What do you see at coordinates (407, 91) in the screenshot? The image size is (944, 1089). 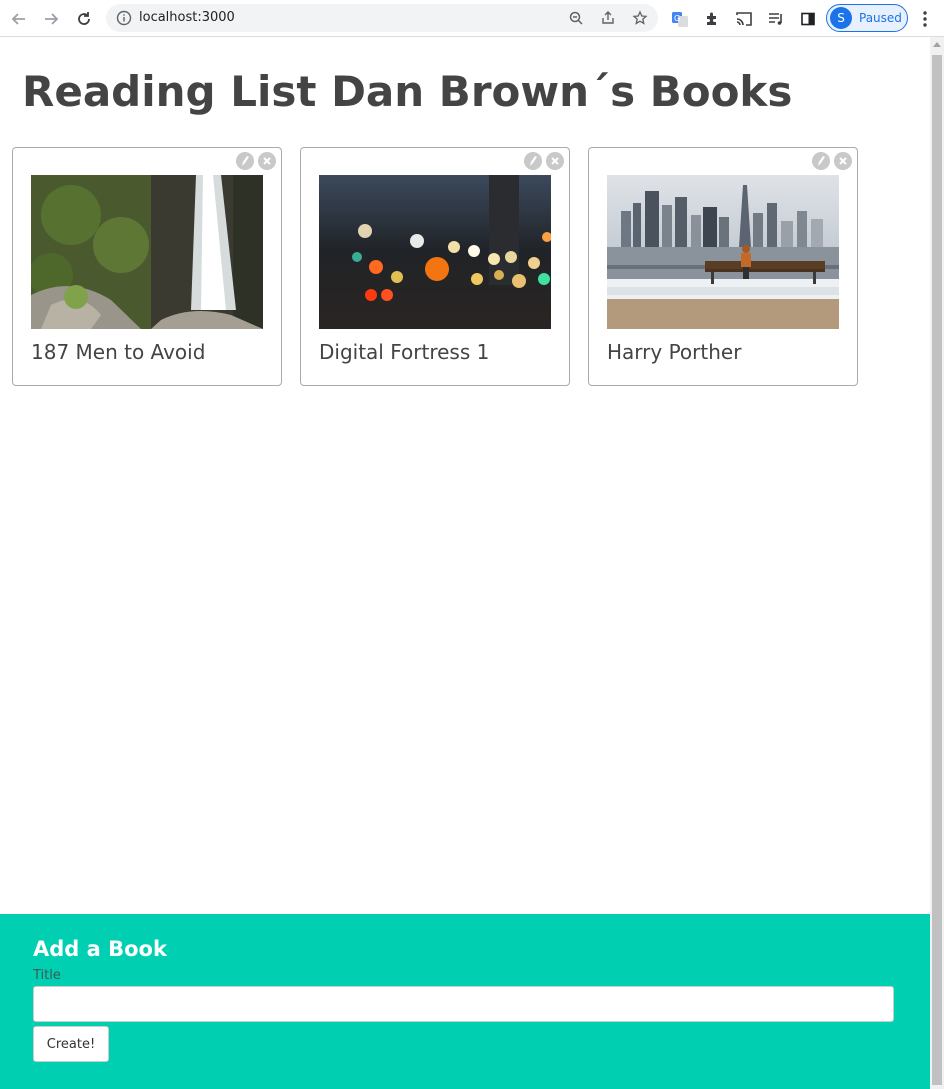 I see `page-title: Reading List Dan Brown´s Books` at bounding box center [407, 91].